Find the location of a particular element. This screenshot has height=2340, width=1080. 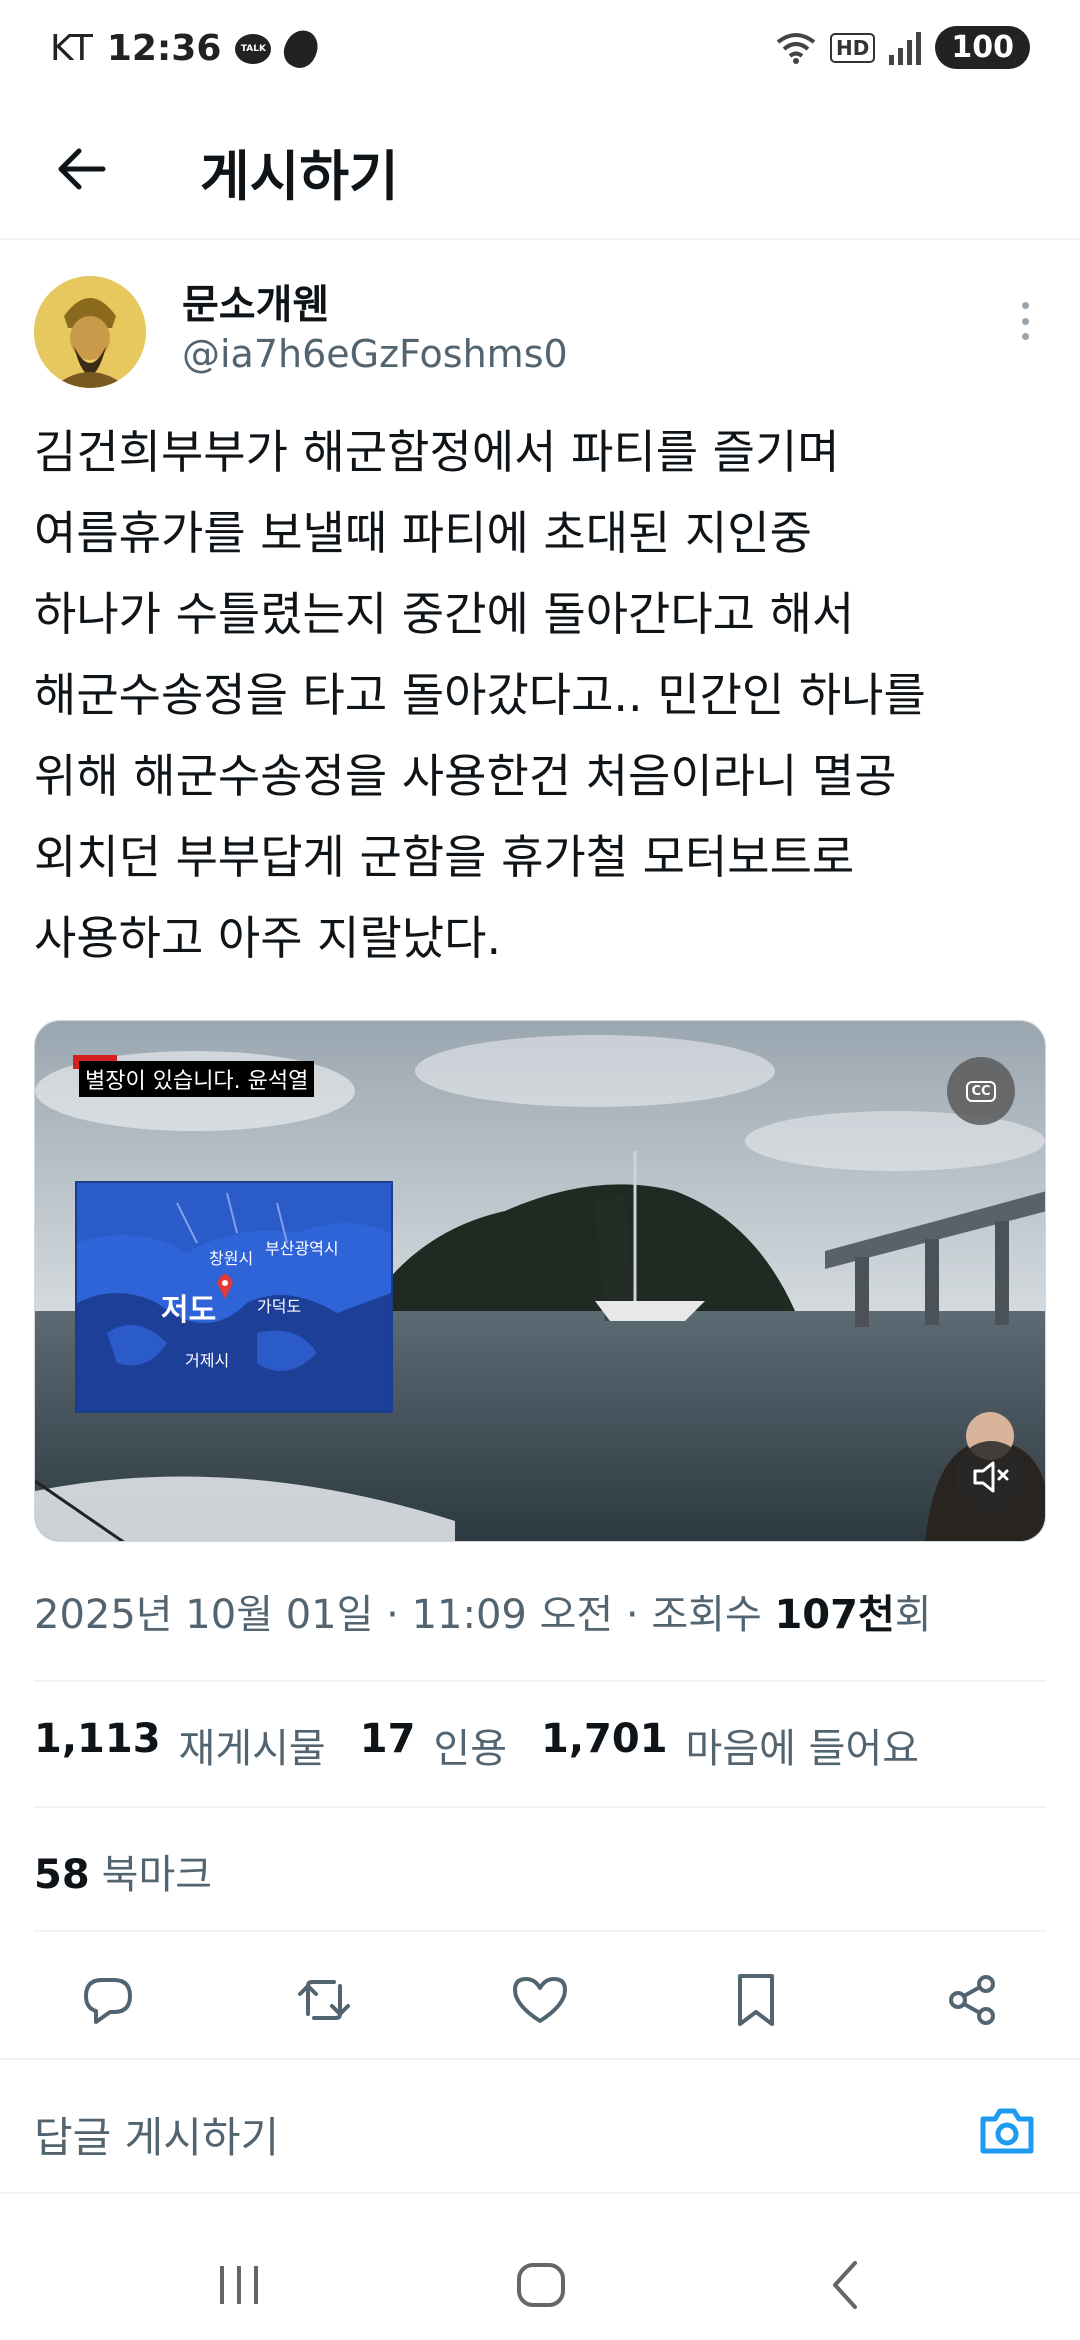

home-icon is located at coordinates (541, 2285).